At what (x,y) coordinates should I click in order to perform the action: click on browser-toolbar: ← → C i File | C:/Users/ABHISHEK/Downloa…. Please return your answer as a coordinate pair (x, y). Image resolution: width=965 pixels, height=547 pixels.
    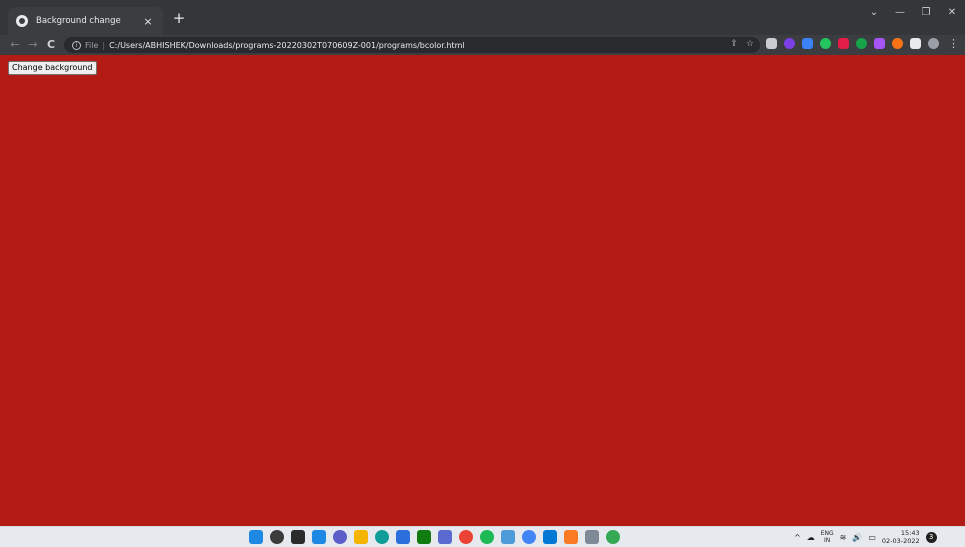
    Looking at the image, I should click on (482, 45).